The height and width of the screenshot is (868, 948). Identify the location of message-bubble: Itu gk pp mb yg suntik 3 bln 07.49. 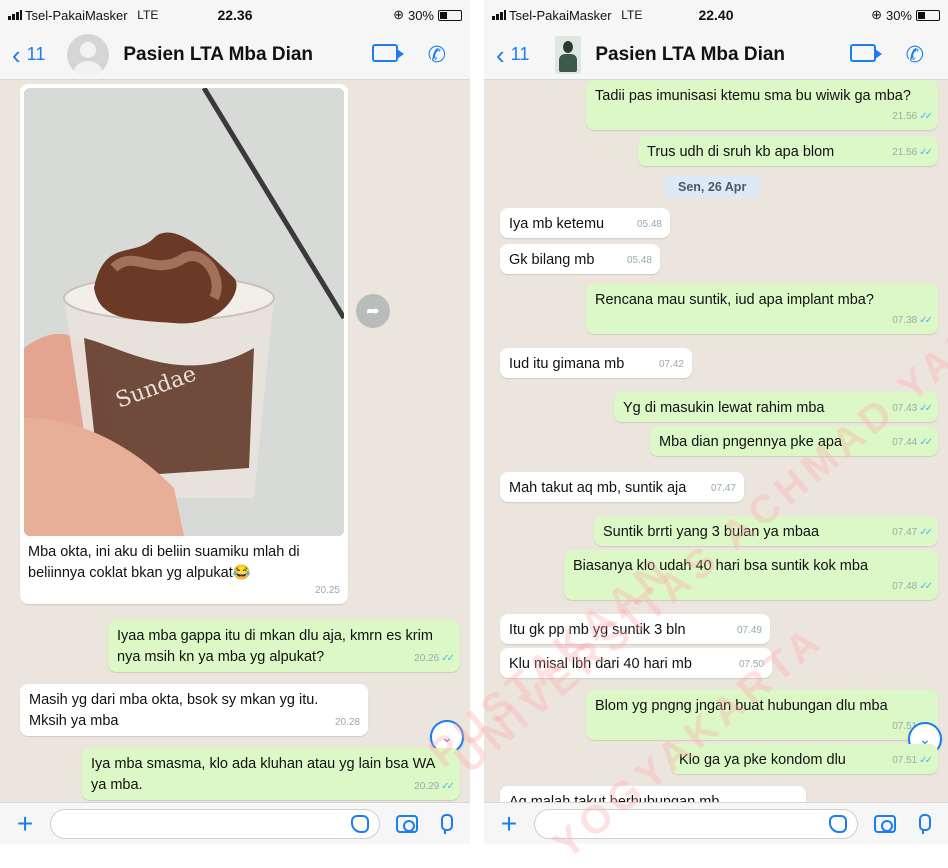
(635, 629).